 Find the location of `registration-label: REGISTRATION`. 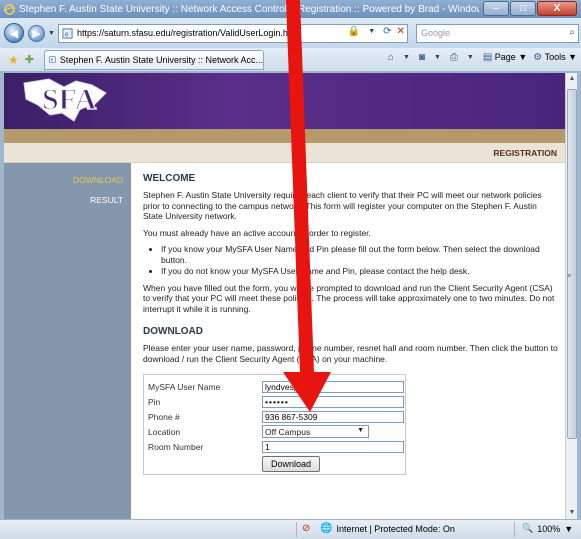

registration-label: REGISTRATION is located at coordinates (525, 153).